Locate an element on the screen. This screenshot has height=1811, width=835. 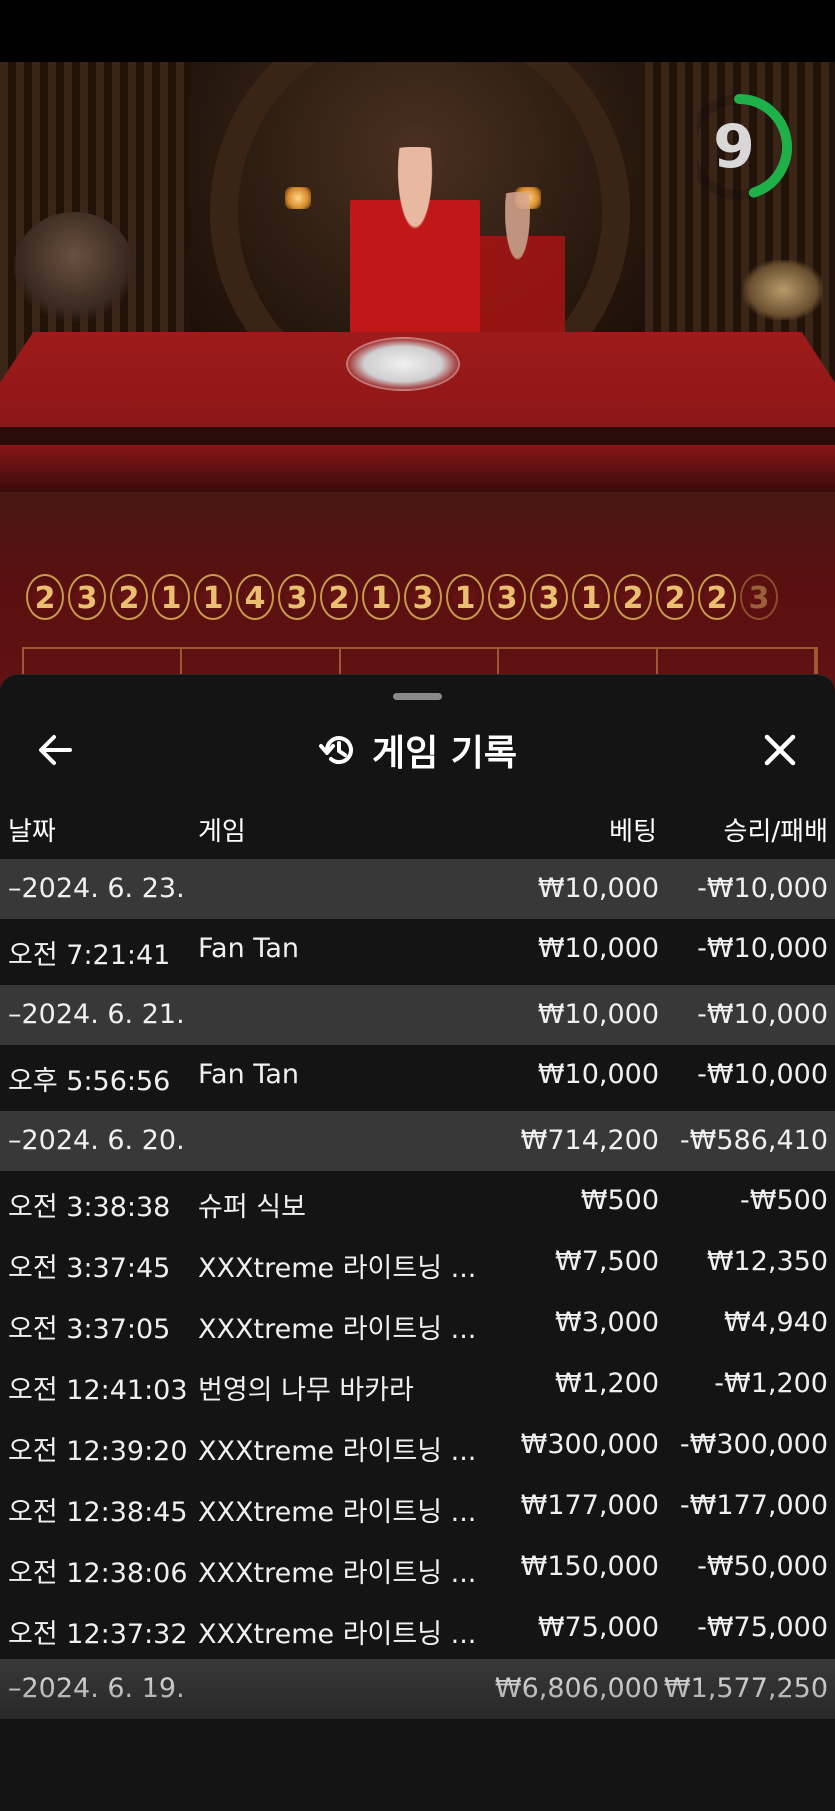
bead-bowl is located at coordinates (403, 364).